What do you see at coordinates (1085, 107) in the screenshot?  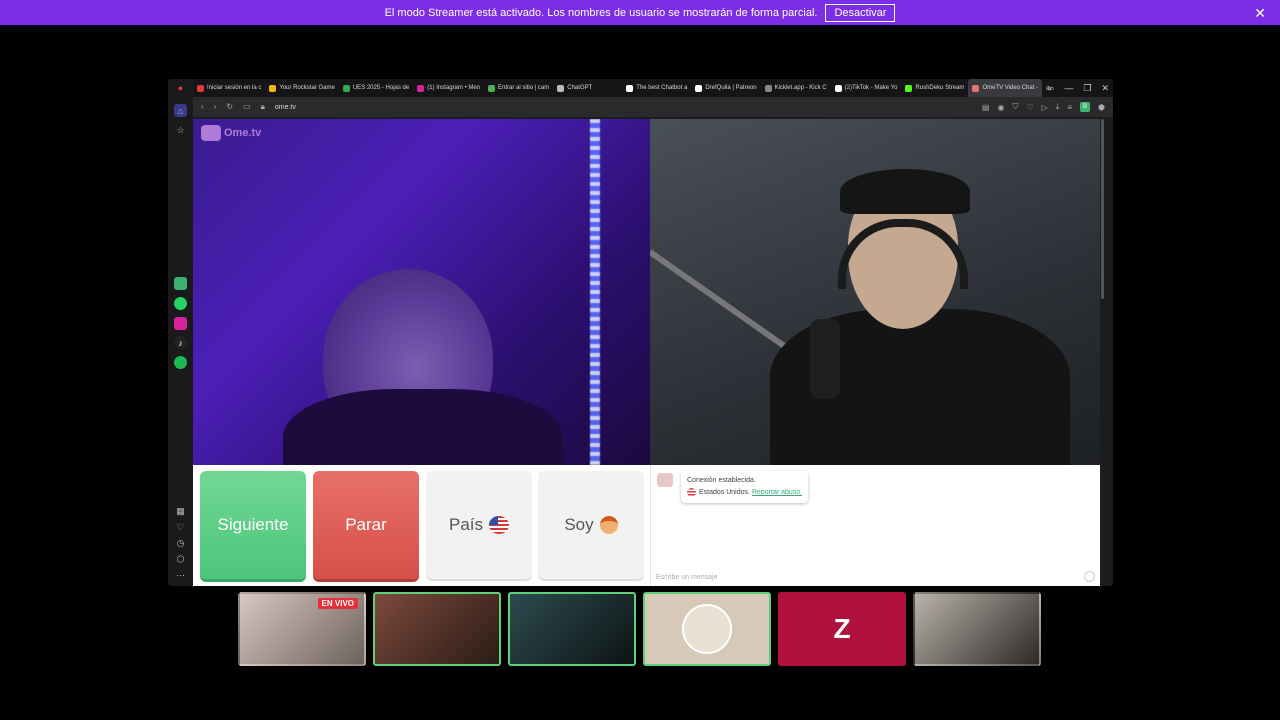 I see `profile-avatar: B` at bounding box center [1085, 107].